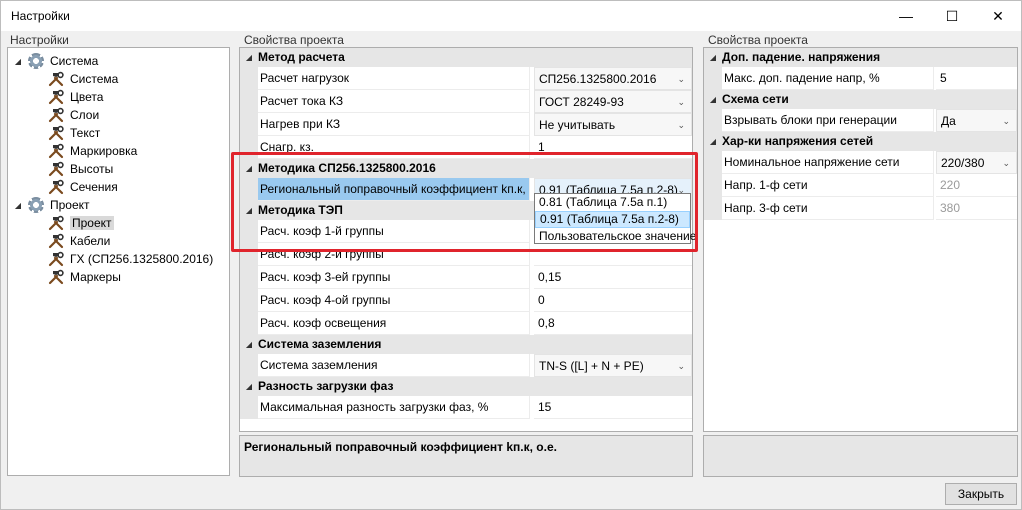  I want to click on tree-item: ◢ Система, so click(55, 61).